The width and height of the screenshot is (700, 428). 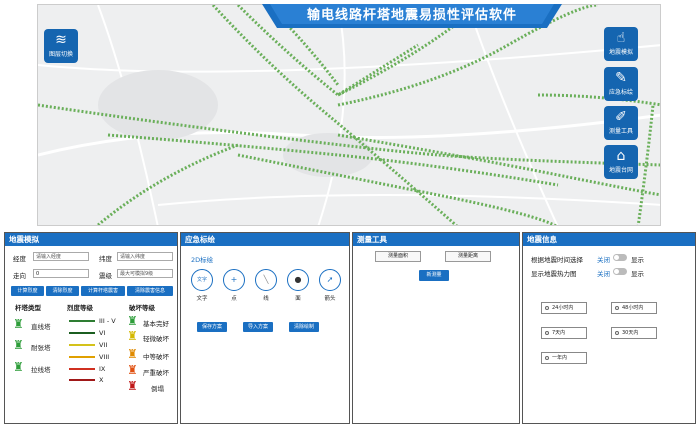 What do you see at coordinates (620, 271) in the screenshot?
I see `heatmap-toggle` at bounding box center [620, 271].